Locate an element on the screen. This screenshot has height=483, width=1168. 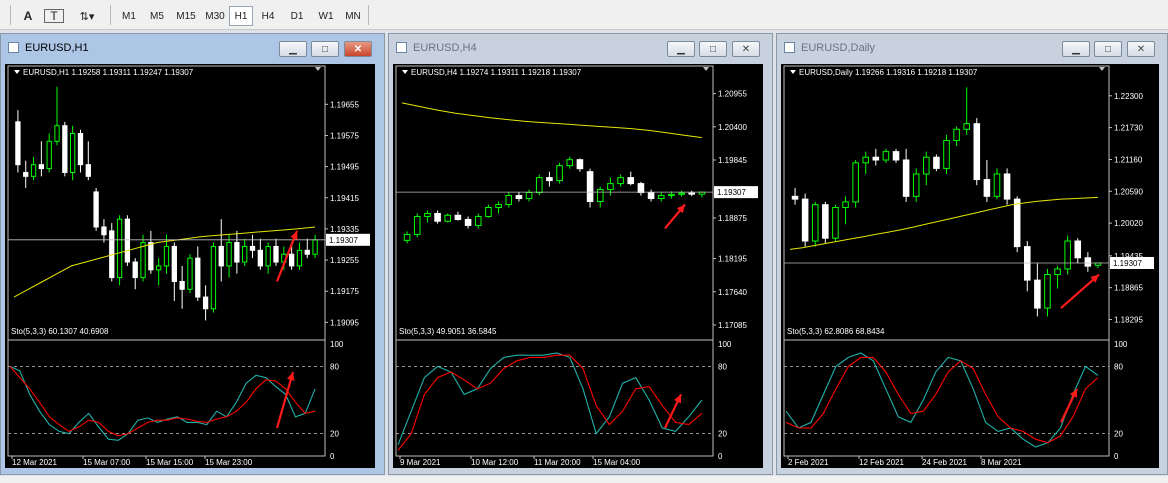
stochastic-level-label: 80 is located at coordinates (722, 366).